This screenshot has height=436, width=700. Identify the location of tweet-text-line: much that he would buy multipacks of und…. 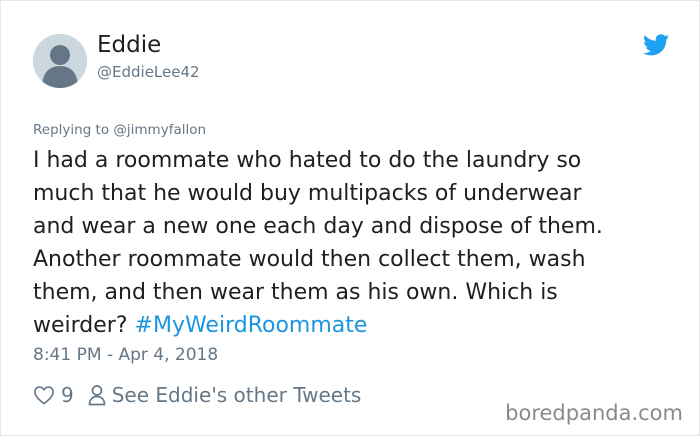
(307, 193).